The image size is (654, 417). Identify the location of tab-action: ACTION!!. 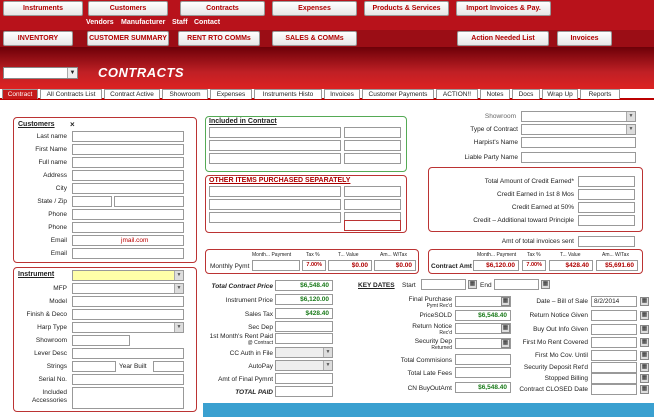
(457, 94).